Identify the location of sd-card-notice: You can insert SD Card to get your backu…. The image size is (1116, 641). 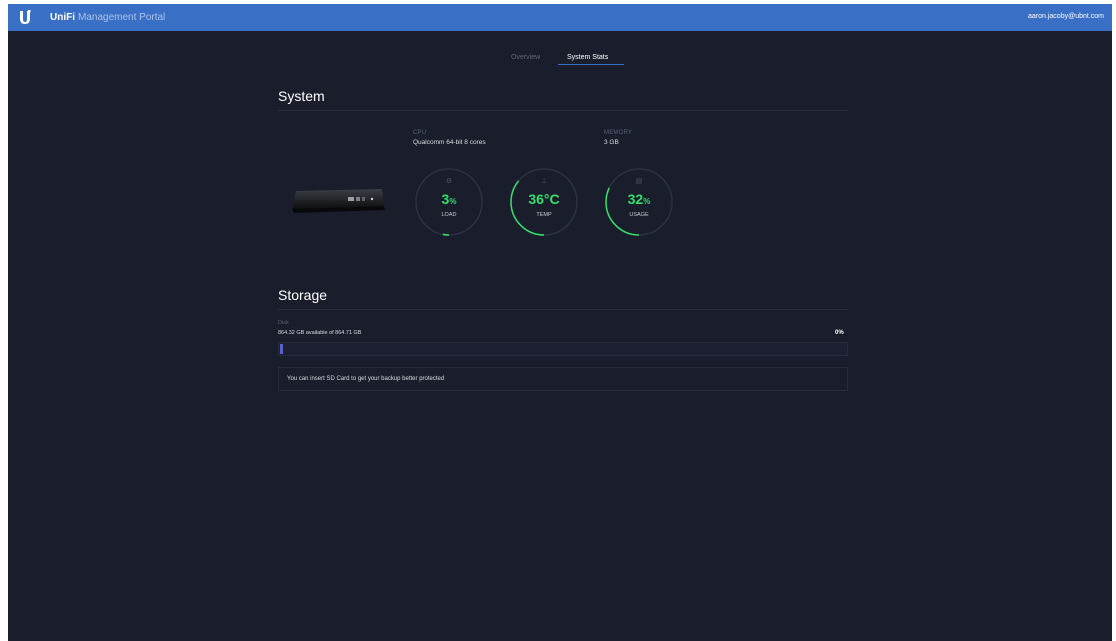
(563, 379).